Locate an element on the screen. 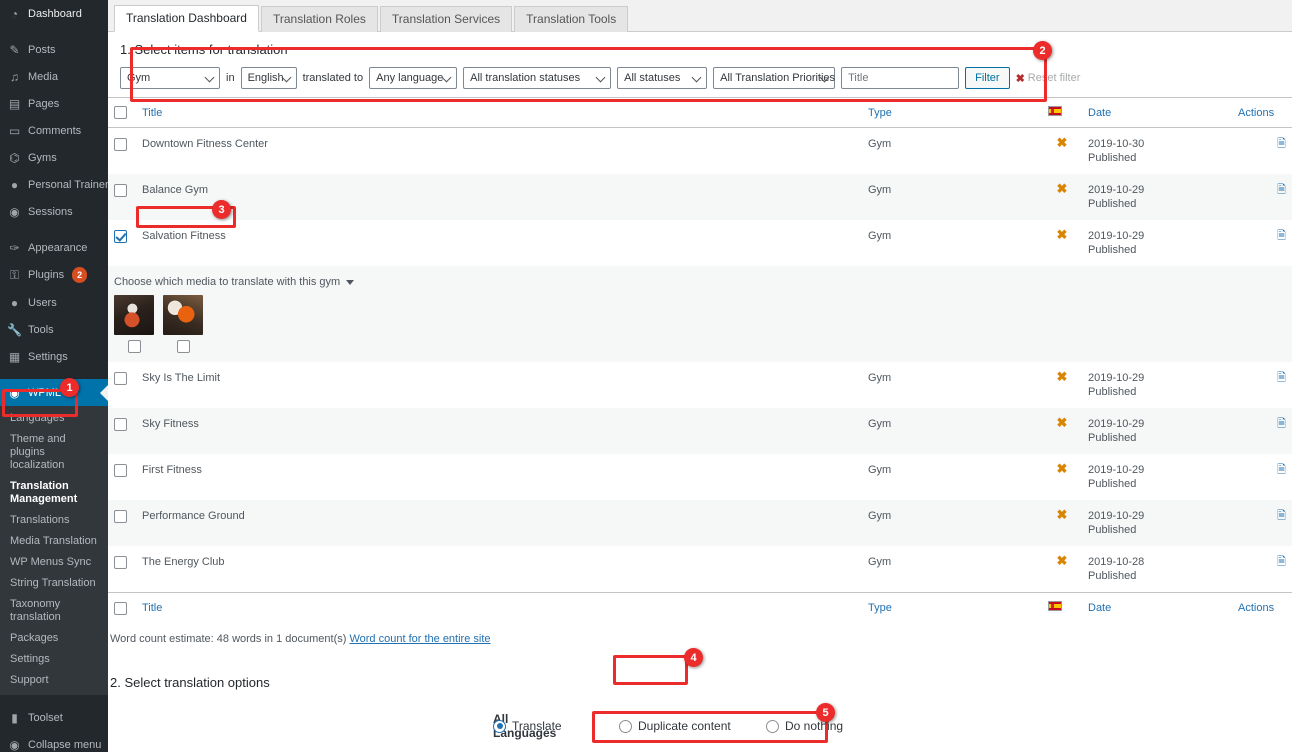 Image resolution: width=1292 pixels, height=752 pixels. sidebar-item-settings: ▦ Settings is located at coordinates (54, 356).